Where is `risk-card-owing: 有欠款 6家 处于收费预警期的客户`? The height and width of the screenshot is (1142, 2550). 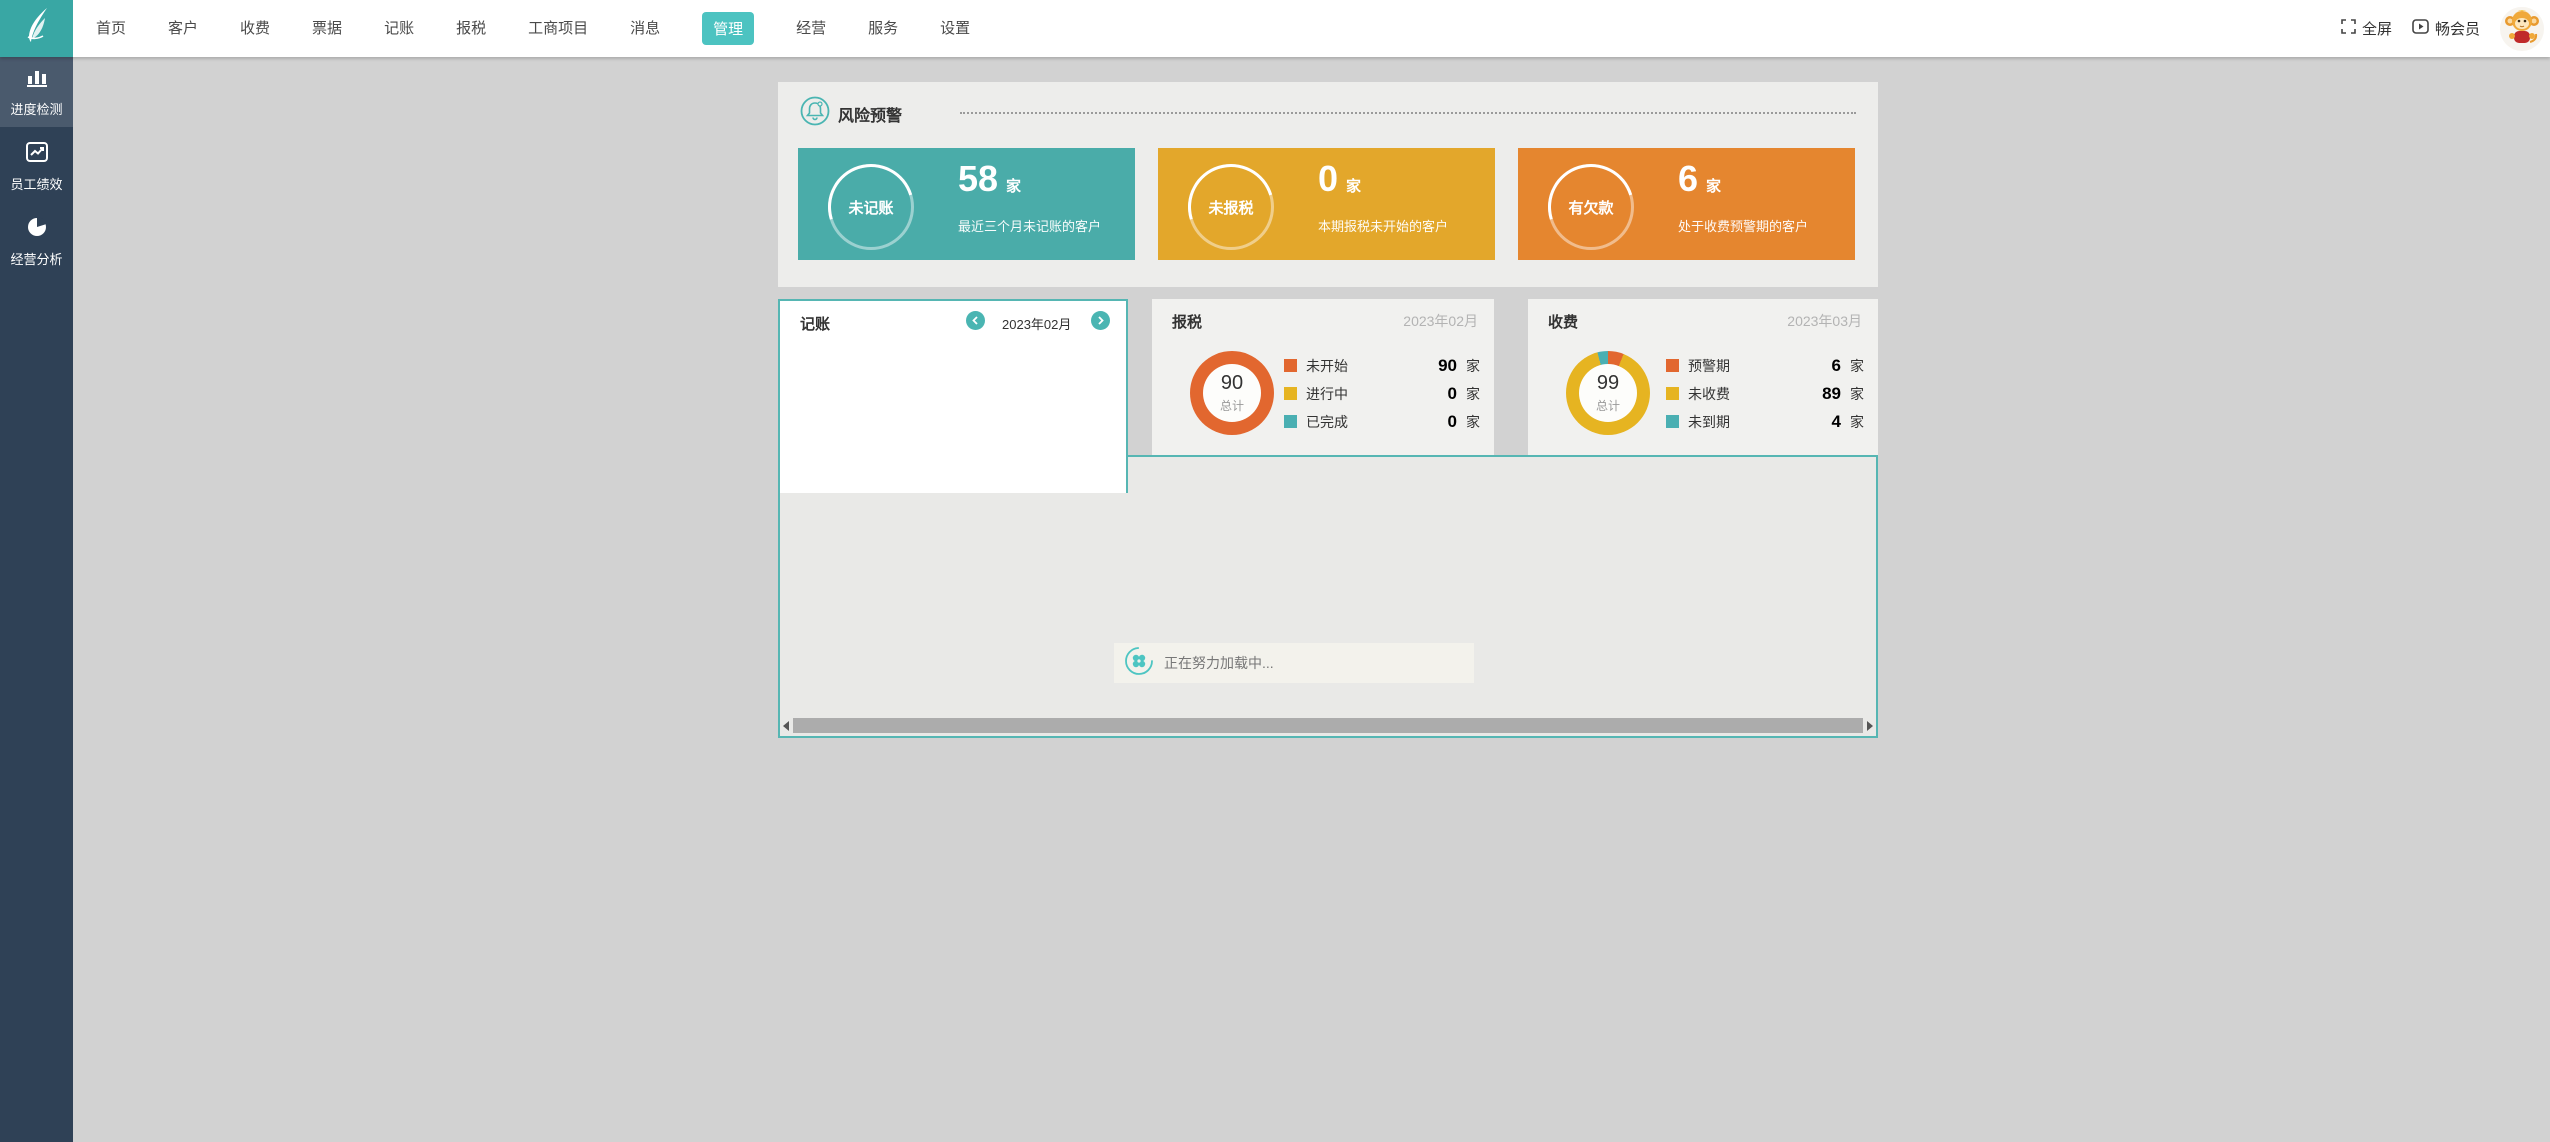
risk-card-owing: 有欠款 6家 处于收费预警期的客户 is located at coordinates (1686, 204).